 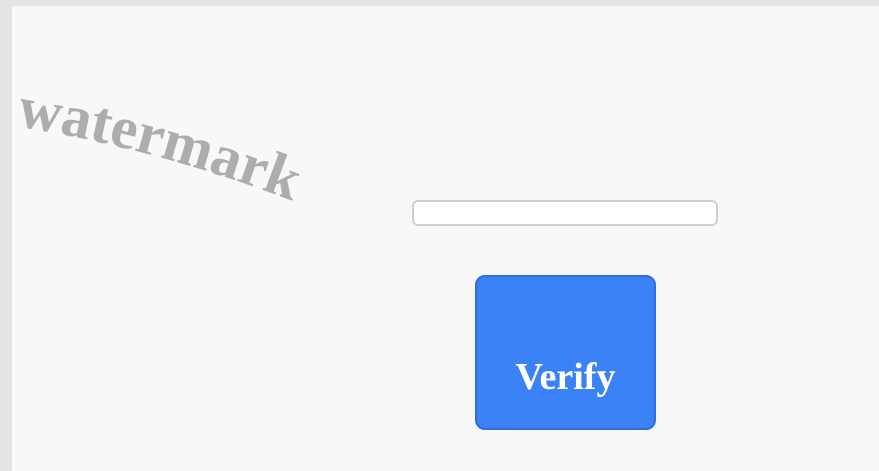 I want to click on verification-code-input, so click(x=565, y=213).